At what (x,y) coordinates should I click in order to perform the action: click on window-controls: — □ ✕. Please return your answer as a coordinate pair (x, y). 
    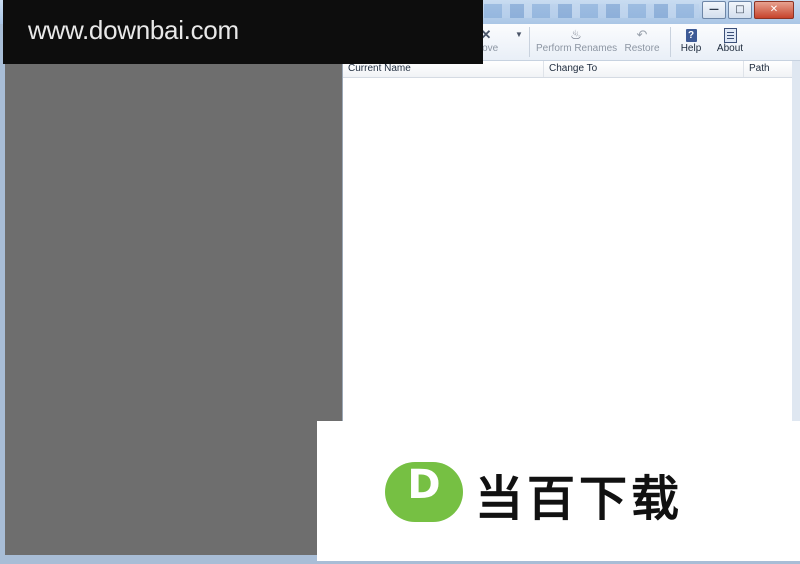
    Looking at the image, I should click on (747, 10).